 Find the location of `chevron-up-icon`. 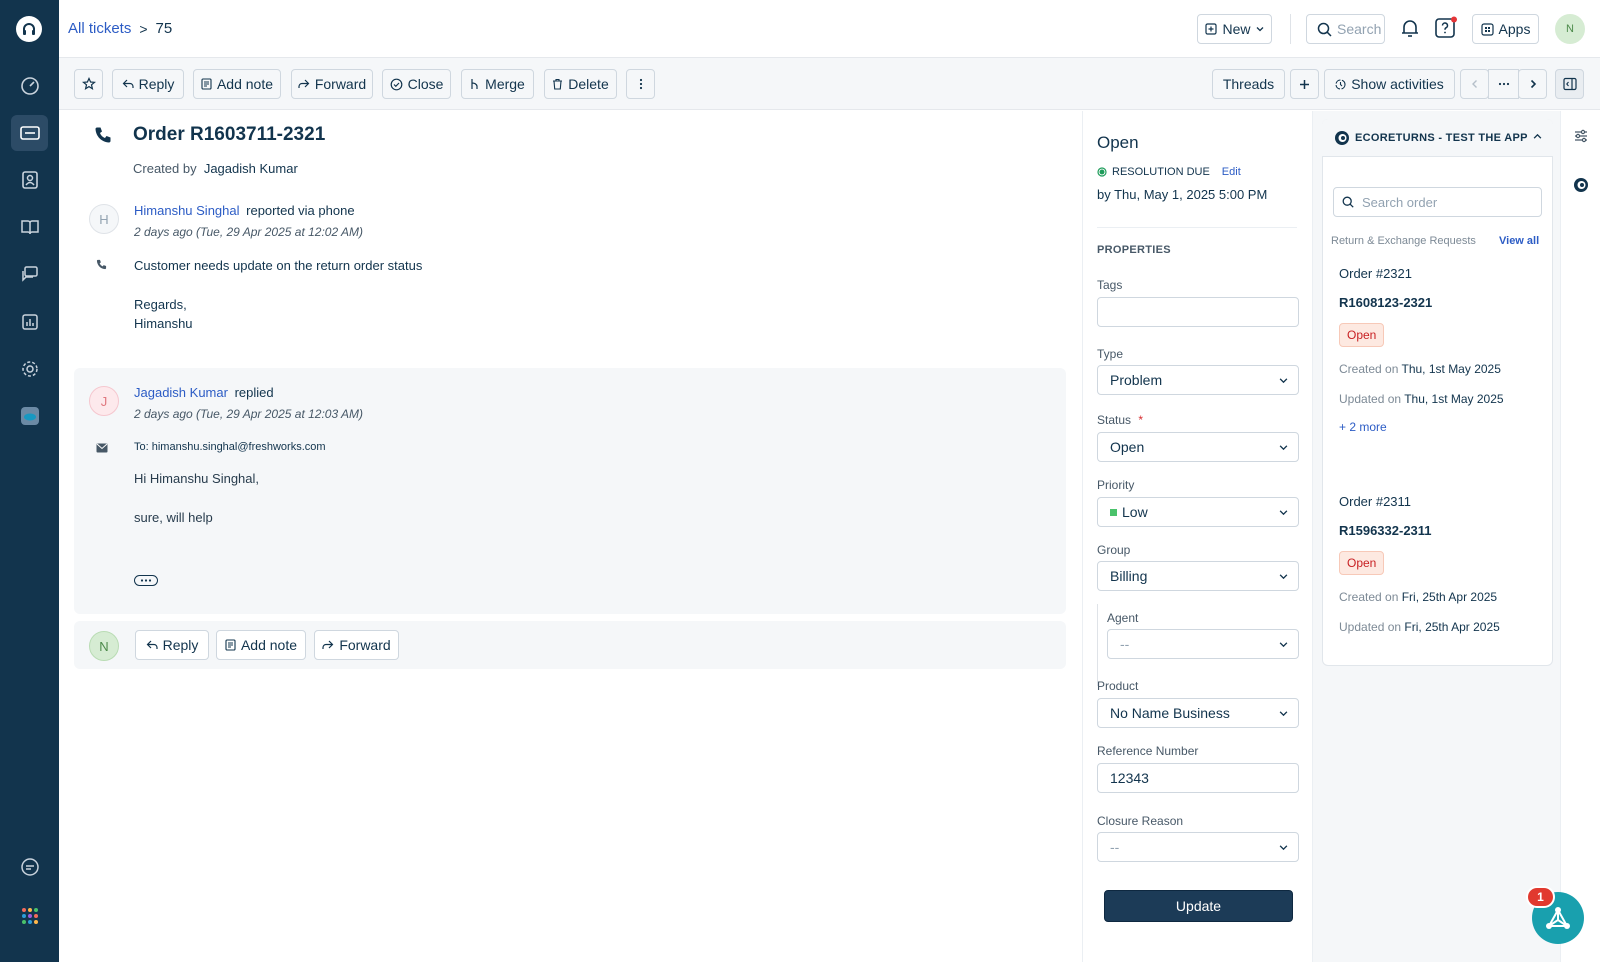

chevron-up-icon is located at coordinates (1537, 136).